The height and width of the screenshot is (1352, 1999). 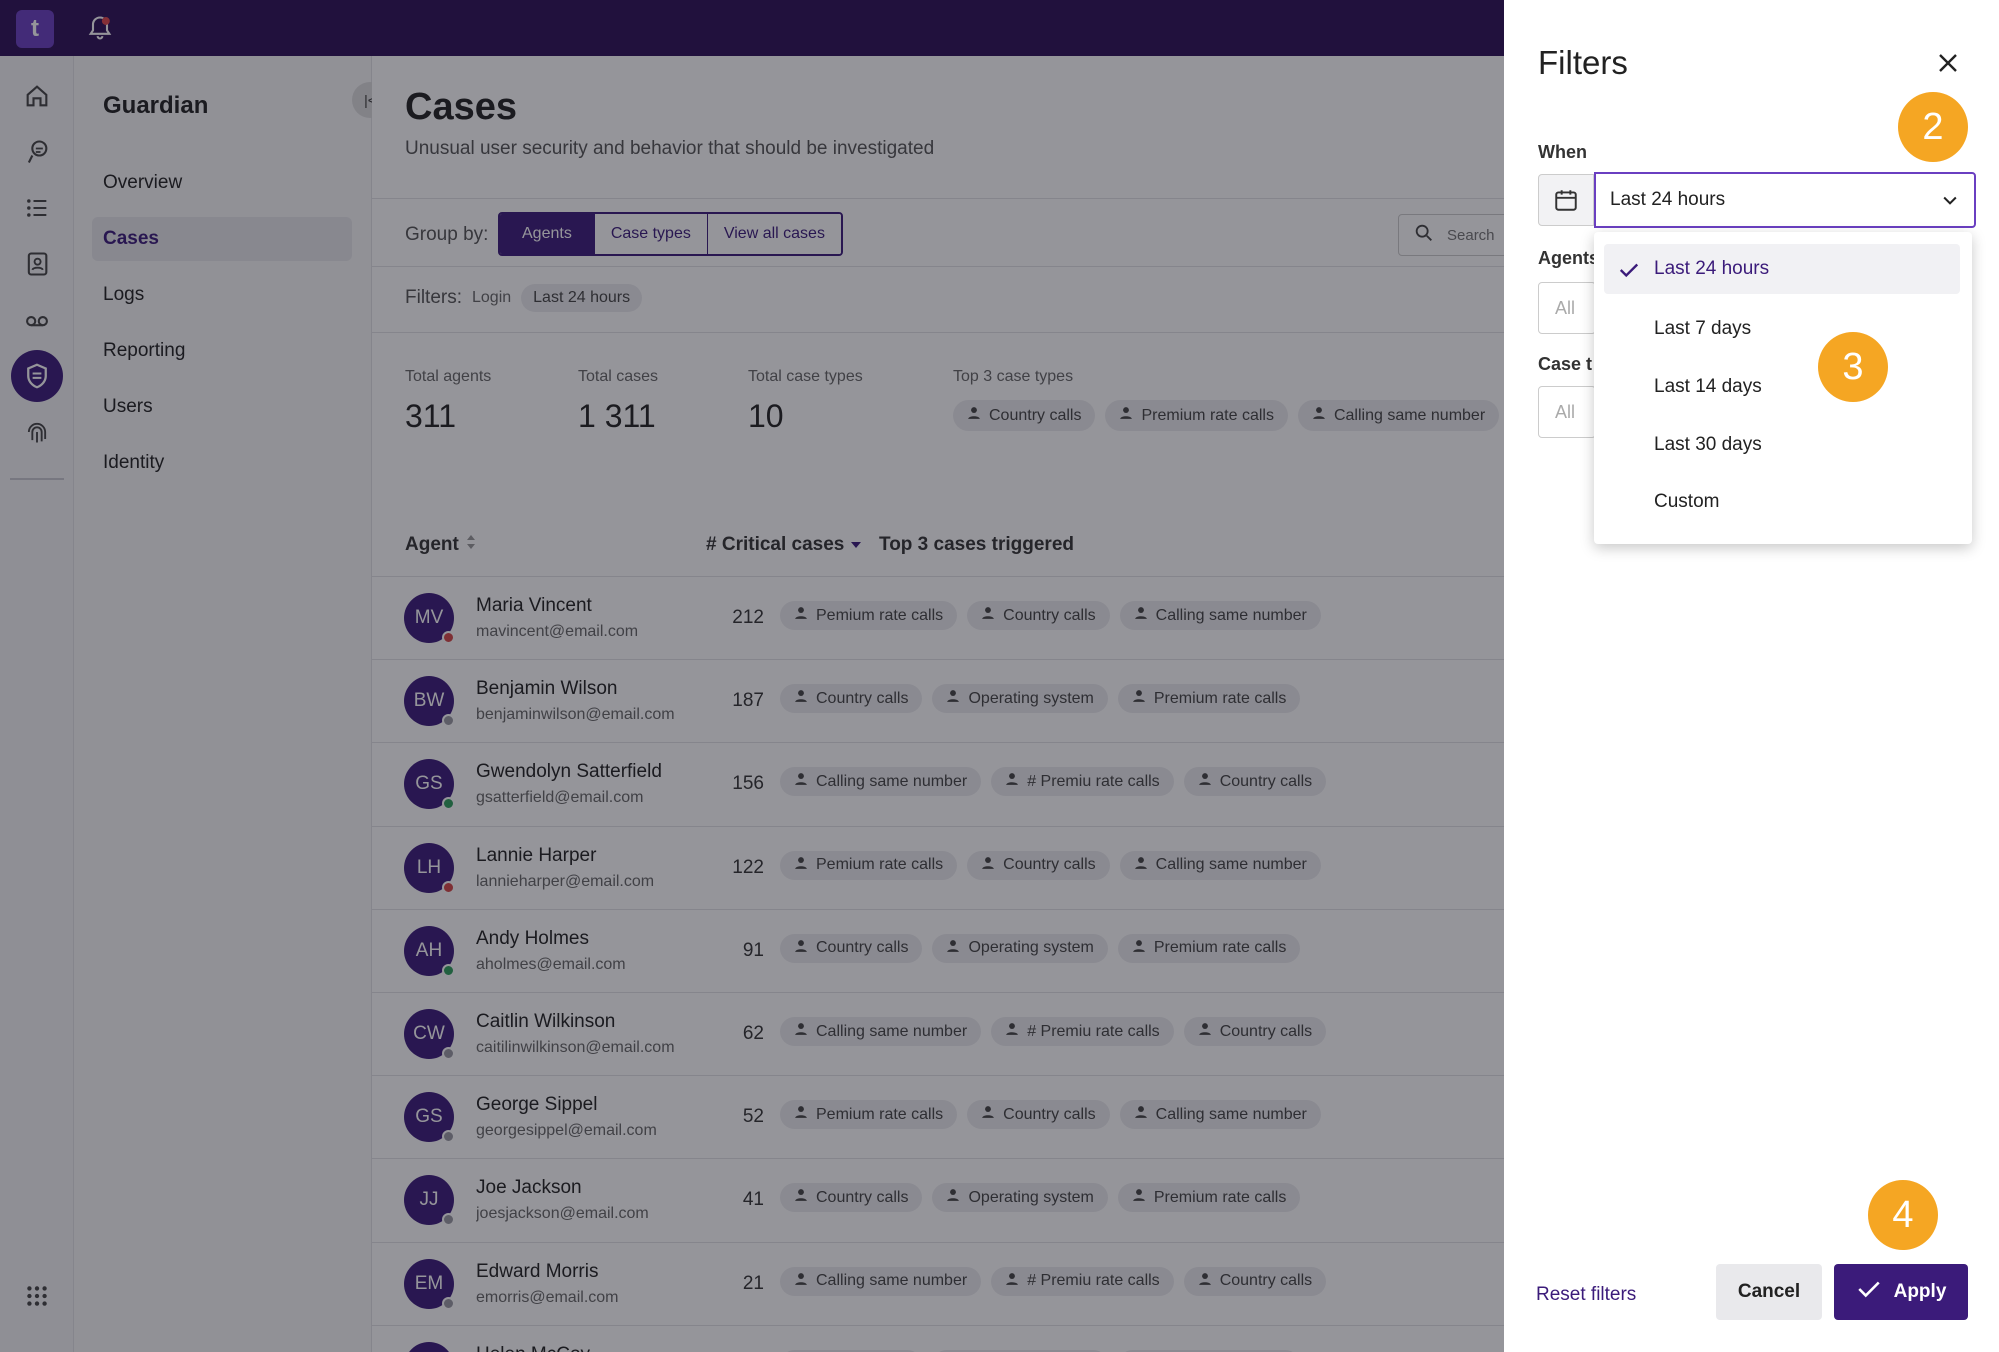 What do you see at coordinates (1920, 1291) in the screenshot?
I see `apply-label: Apply` at bounding box center [1920, 1291].